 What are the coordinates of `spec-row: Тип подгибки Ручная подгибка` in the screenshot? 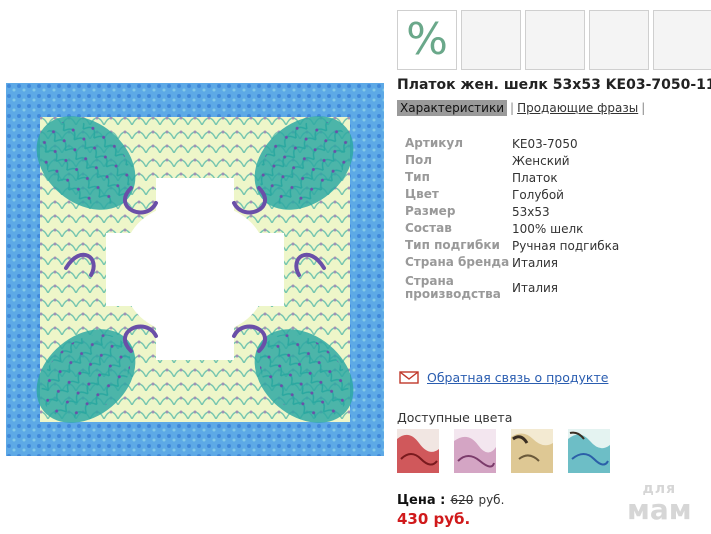 It's located at (512, 245).